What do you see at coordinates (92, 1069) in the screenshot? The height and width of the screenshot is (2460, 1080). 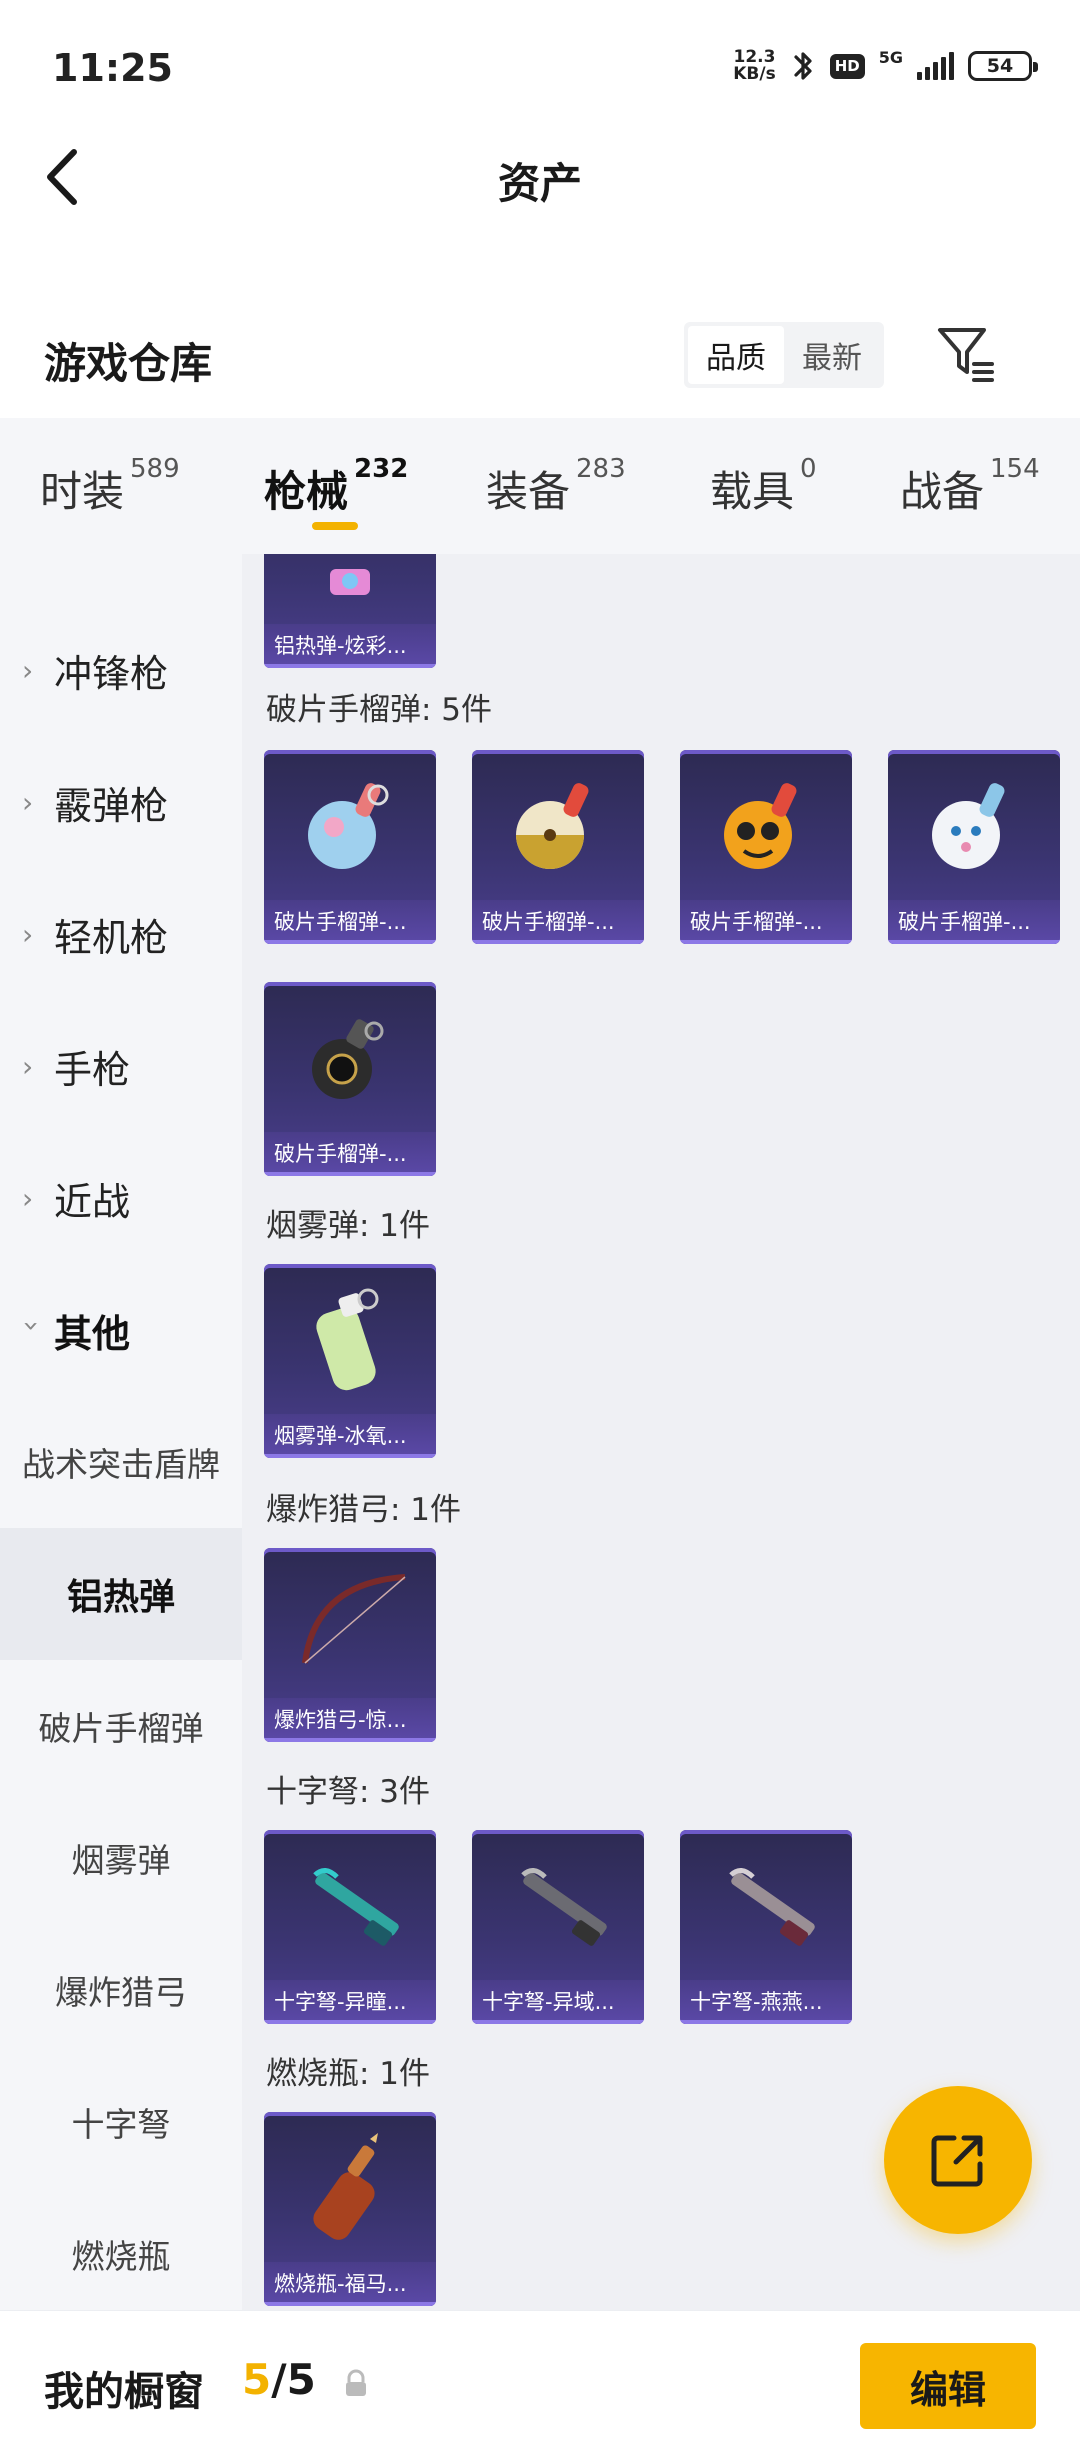 I see `side-category-label: 手枪` at bounding box center [92, 1069].